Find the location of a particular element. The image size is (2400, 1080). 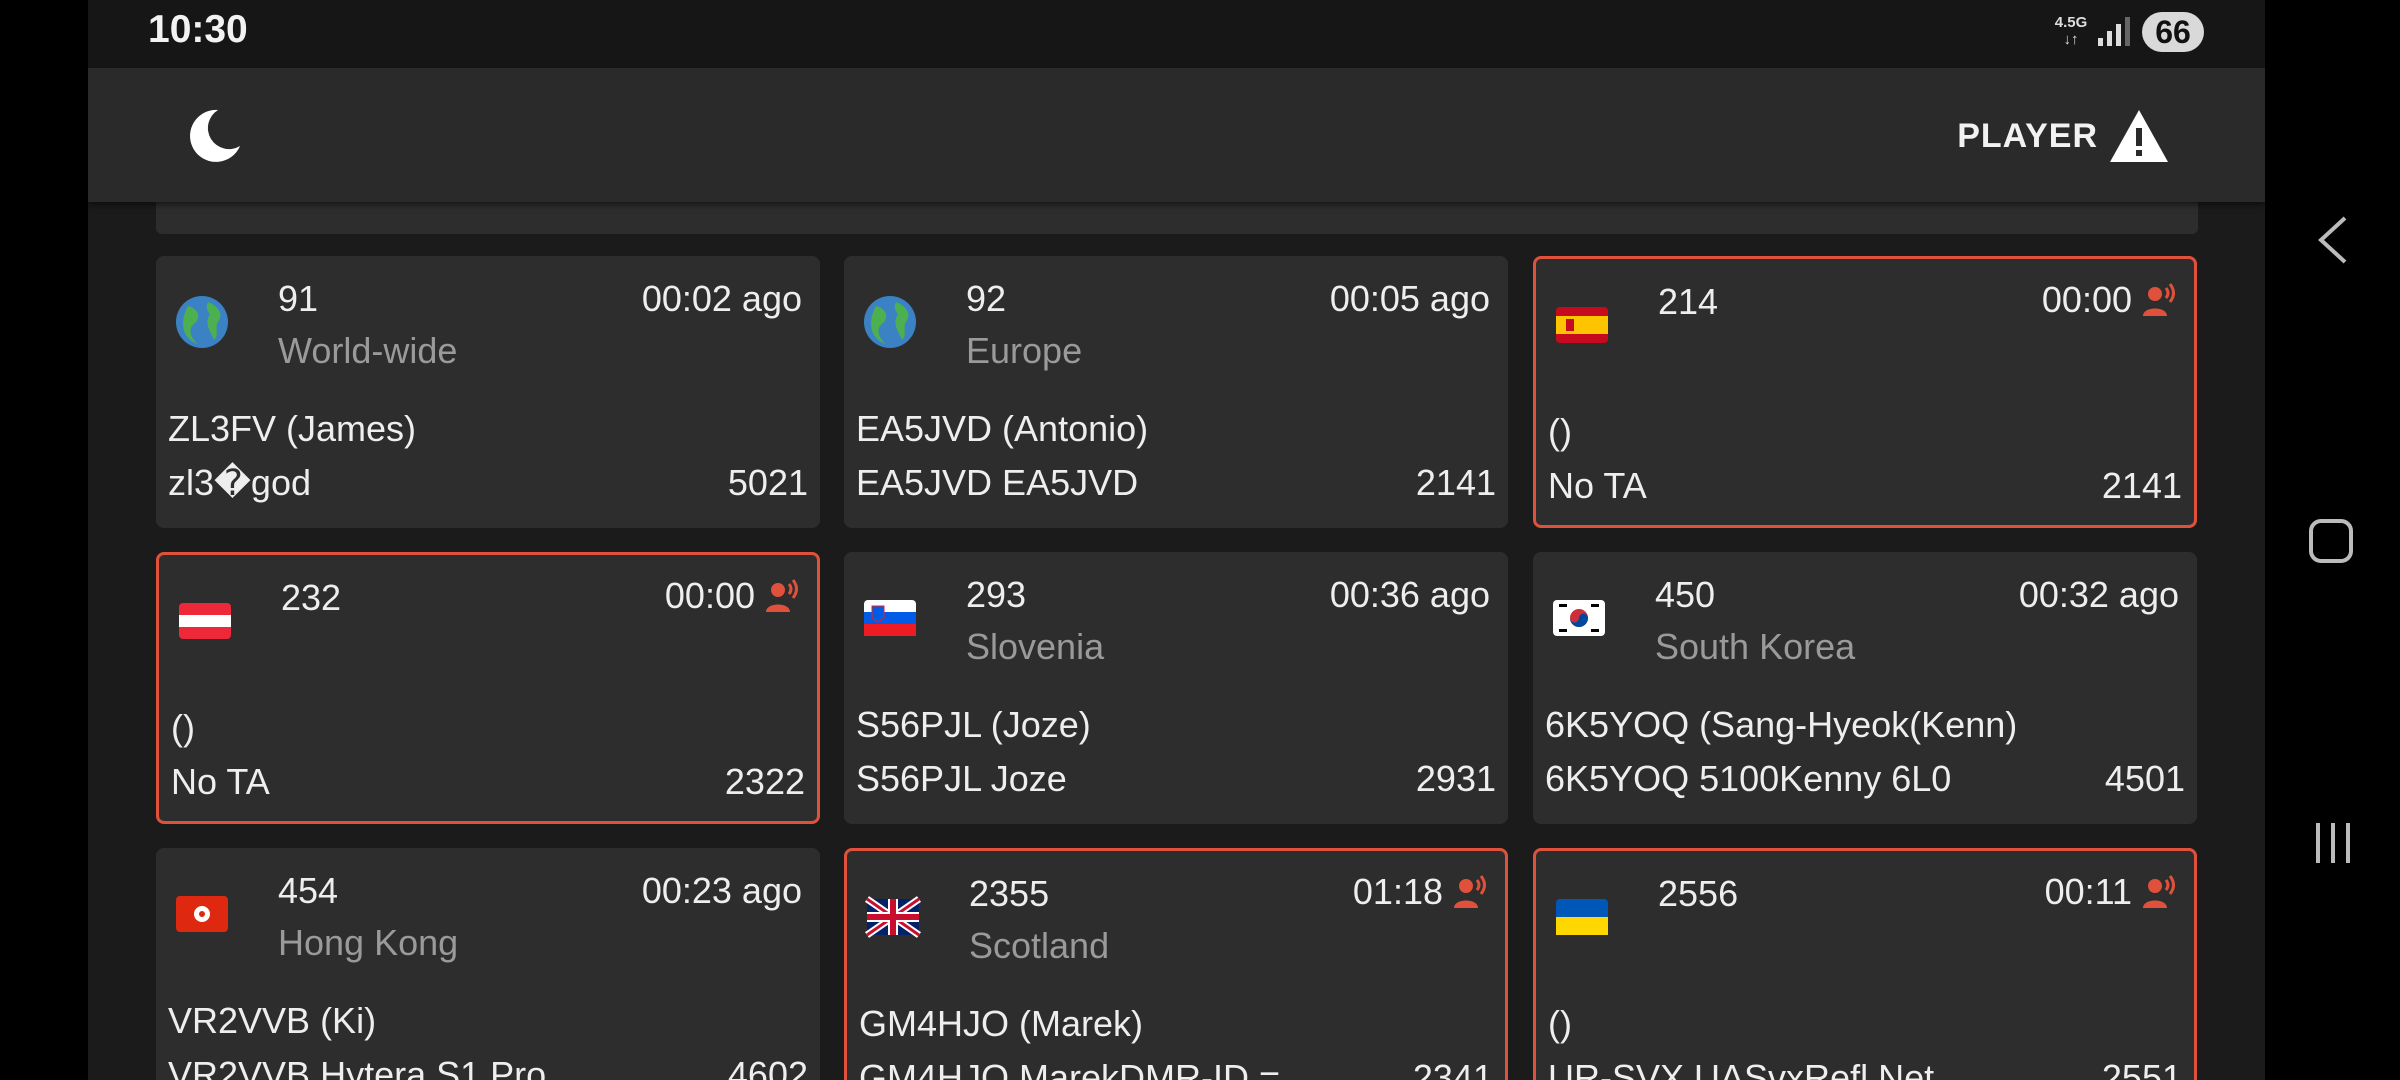

talker-alias: GM4HJO MarekDMR-ID = is located at coordinates (1070, 1068).